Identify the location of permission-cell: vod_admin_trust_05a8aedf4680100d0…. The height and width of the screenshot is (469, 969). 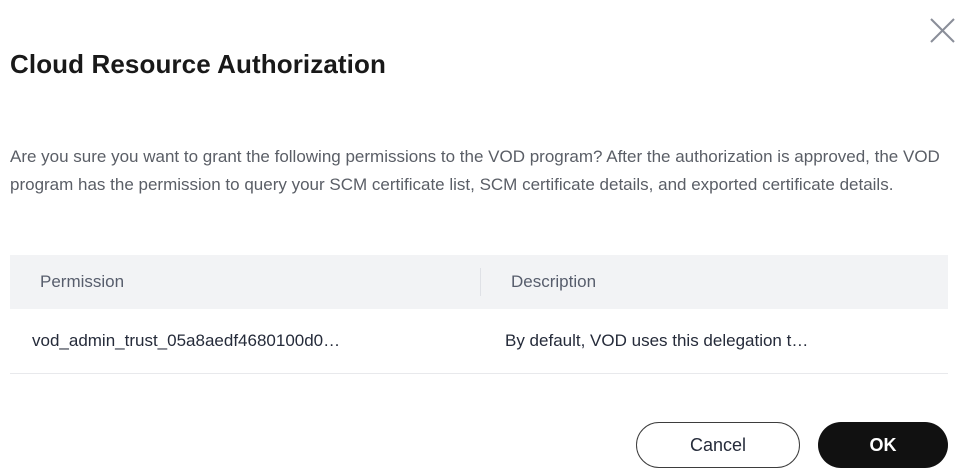
(186, 340).